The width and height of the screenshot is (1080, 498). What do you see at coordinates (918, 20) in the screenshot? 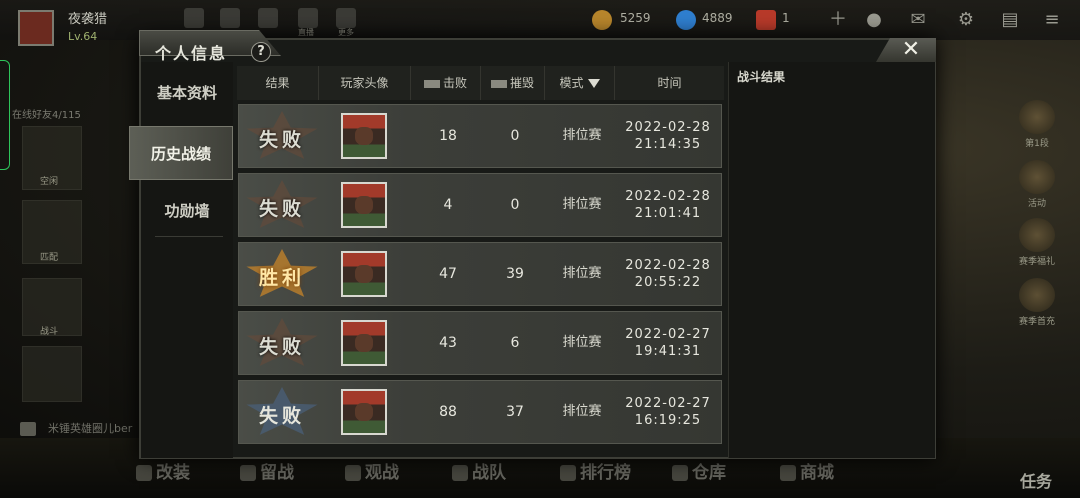
I see `mail-icon: ✉` at bounding box center [918, 20].